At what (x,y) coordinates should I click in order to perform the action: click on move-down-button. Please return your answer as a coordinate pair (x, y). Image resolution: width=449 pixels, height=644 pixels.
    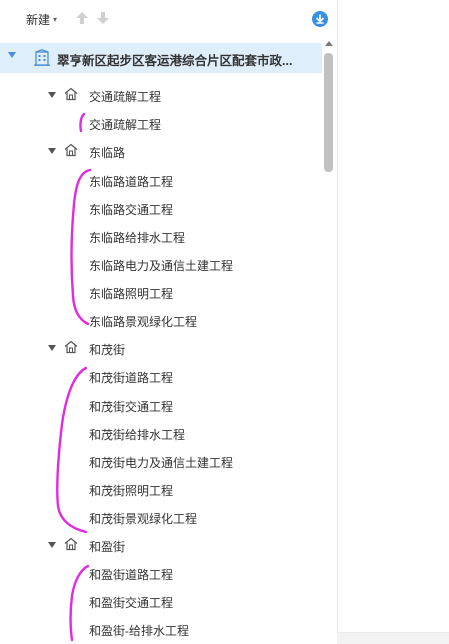
    Looking at the image, I should click on (103, 18).